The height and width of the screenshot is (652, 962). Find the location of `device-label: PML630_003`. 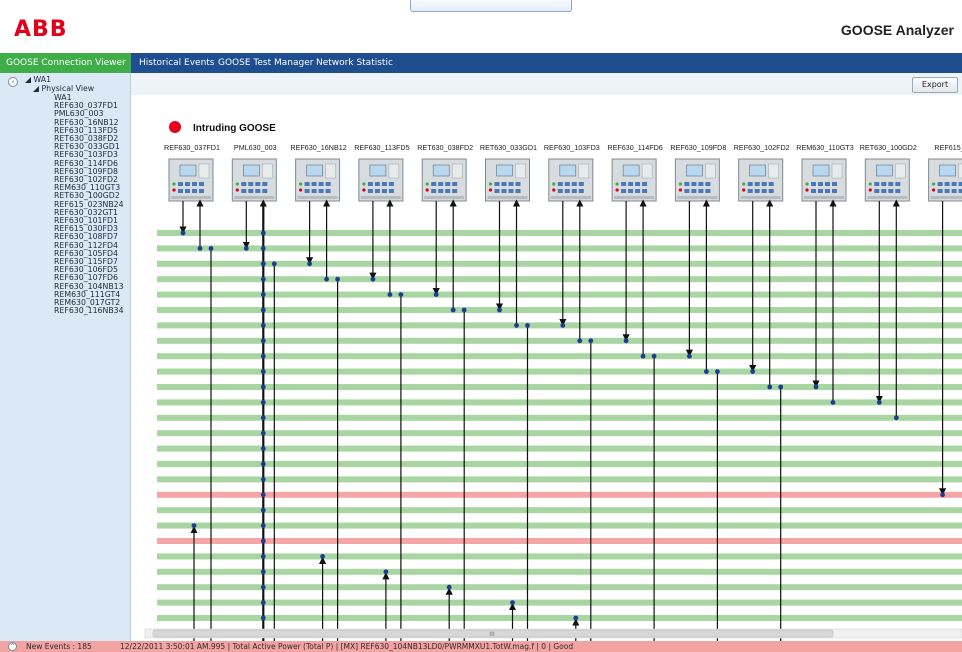

device-label: PML630_003 is located at coordinates (255, 147).